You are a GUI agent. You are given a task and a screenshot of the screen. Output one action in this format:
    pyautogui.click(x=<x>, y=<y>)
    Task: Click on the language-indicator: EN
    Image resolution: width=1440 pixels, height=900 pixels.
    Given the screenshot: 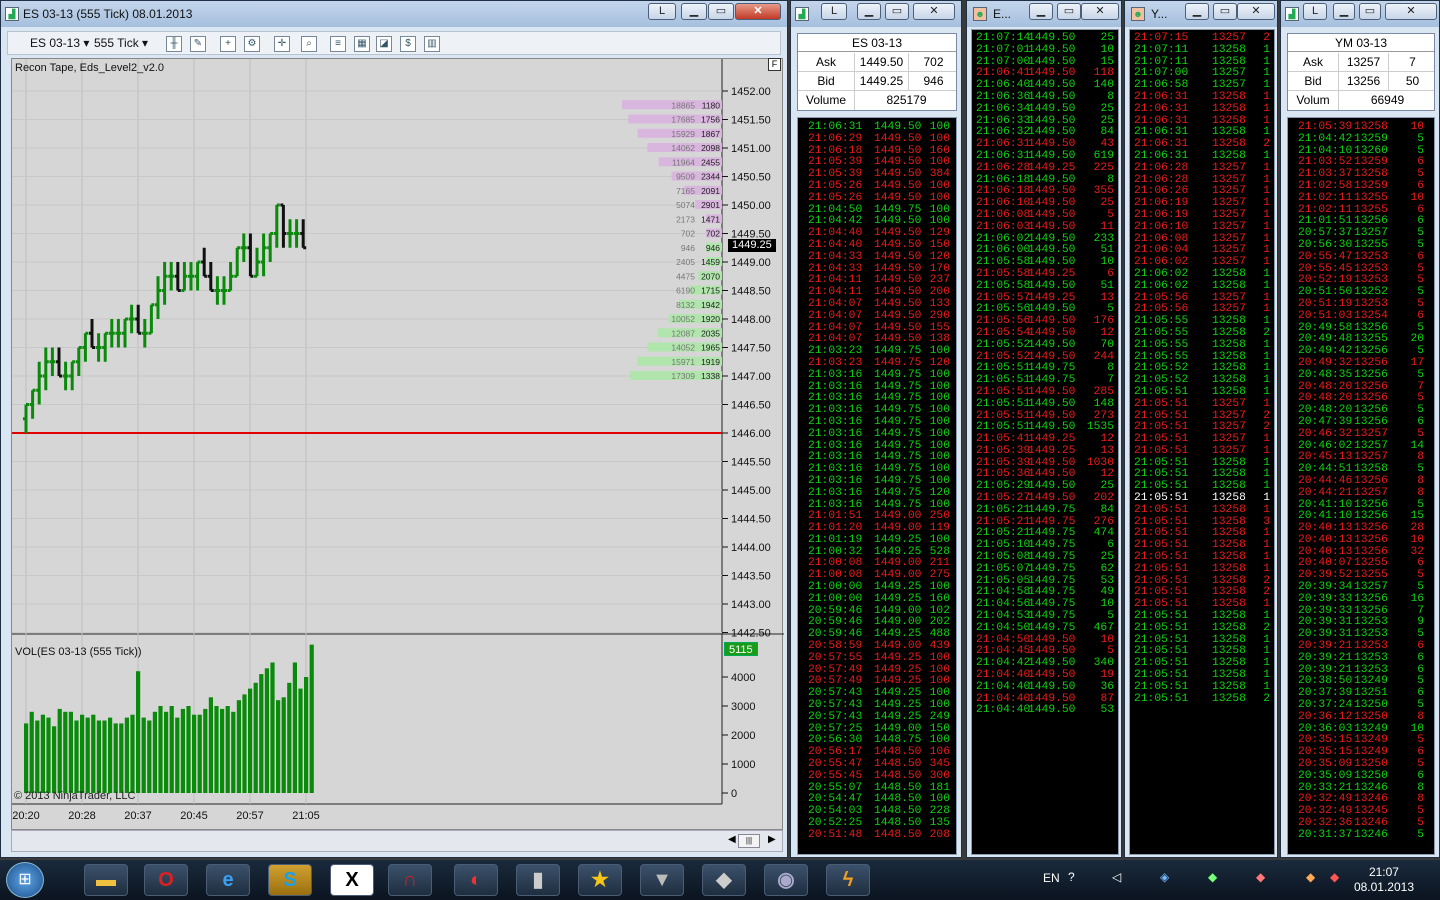 What is the action you would take?
    pyautogui.click(x=1051, y=878)
    